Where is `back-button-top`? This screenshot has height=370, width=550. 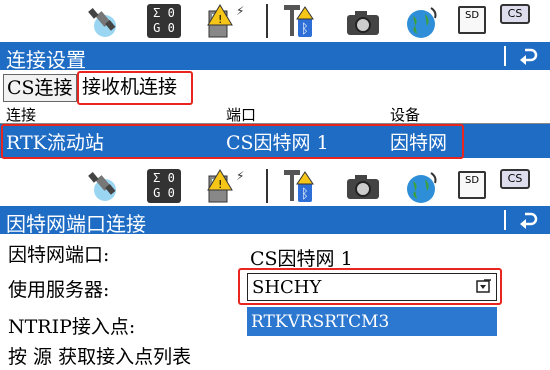
back-button-top is located at coordinates (528, 56).